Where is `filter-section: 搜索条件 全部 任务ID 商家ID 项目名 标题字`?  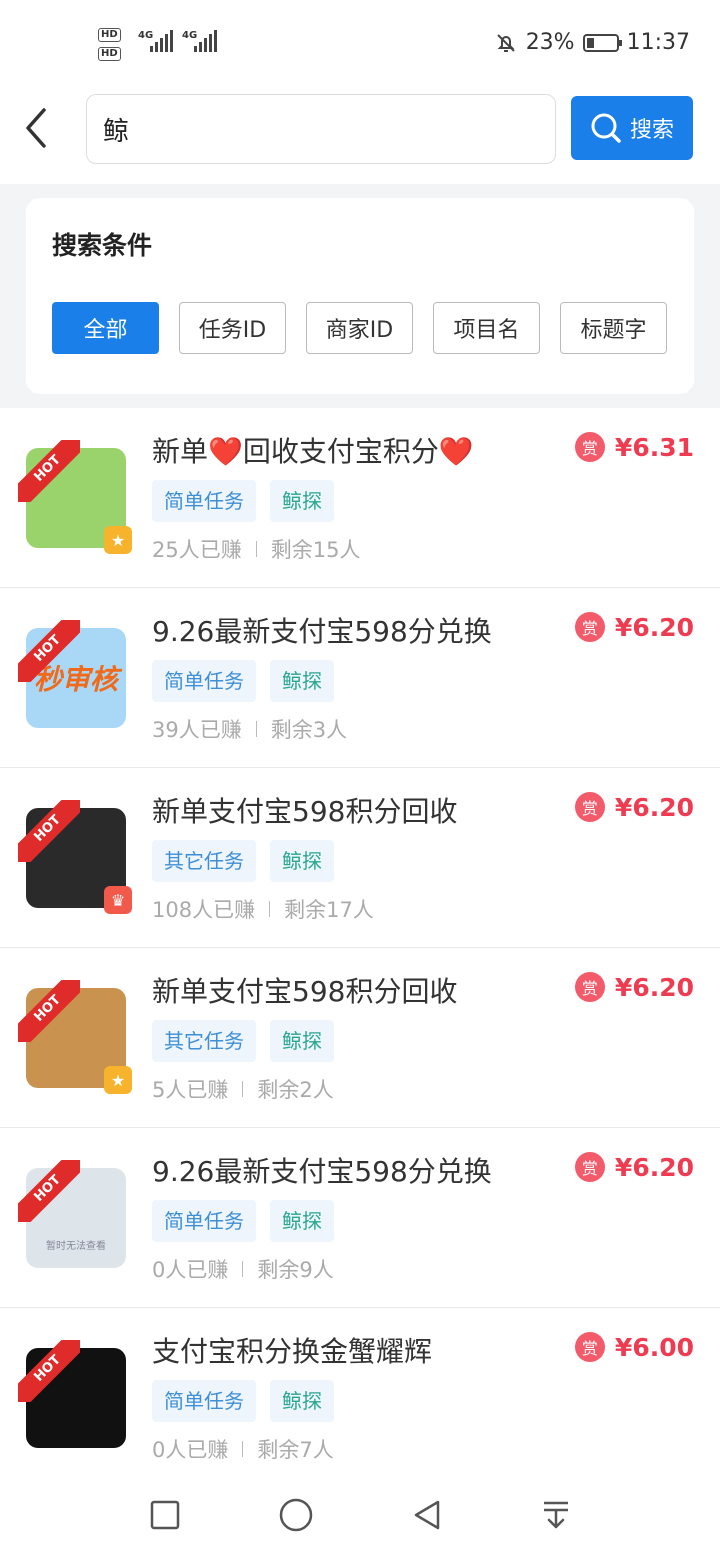 filter-section: 搜索条件 全部 任务ID 商家ID 项目名 标题字 is located at coordinates (360, 296).